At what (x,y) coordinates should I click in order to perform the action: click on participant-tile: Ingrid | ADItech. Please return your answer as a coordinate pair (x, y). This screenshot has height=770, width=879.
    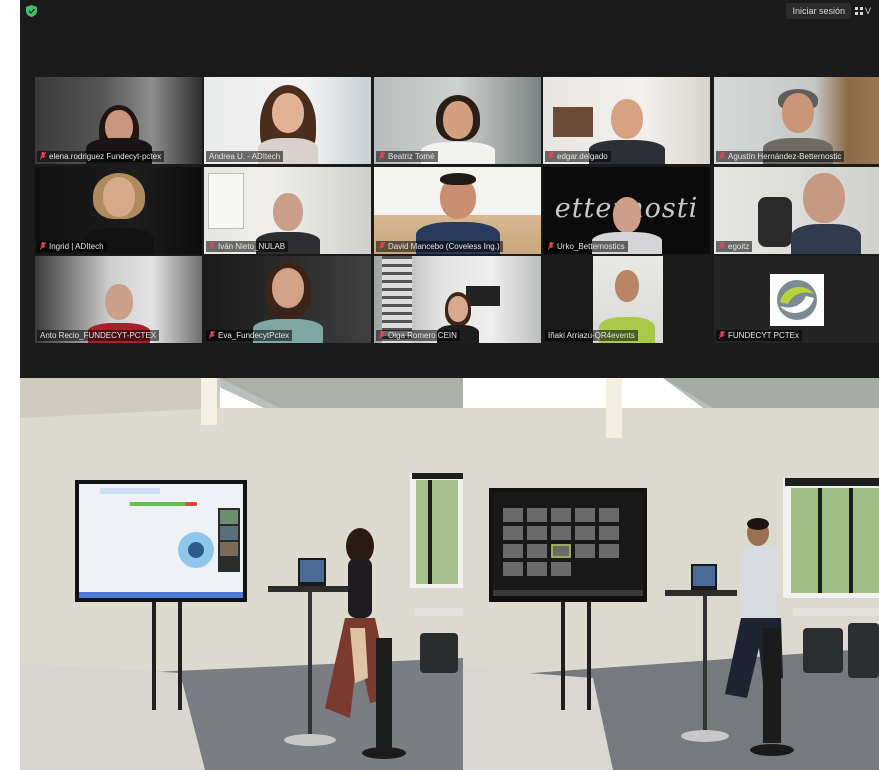
    Looking at the image, I should click on (118, 210).